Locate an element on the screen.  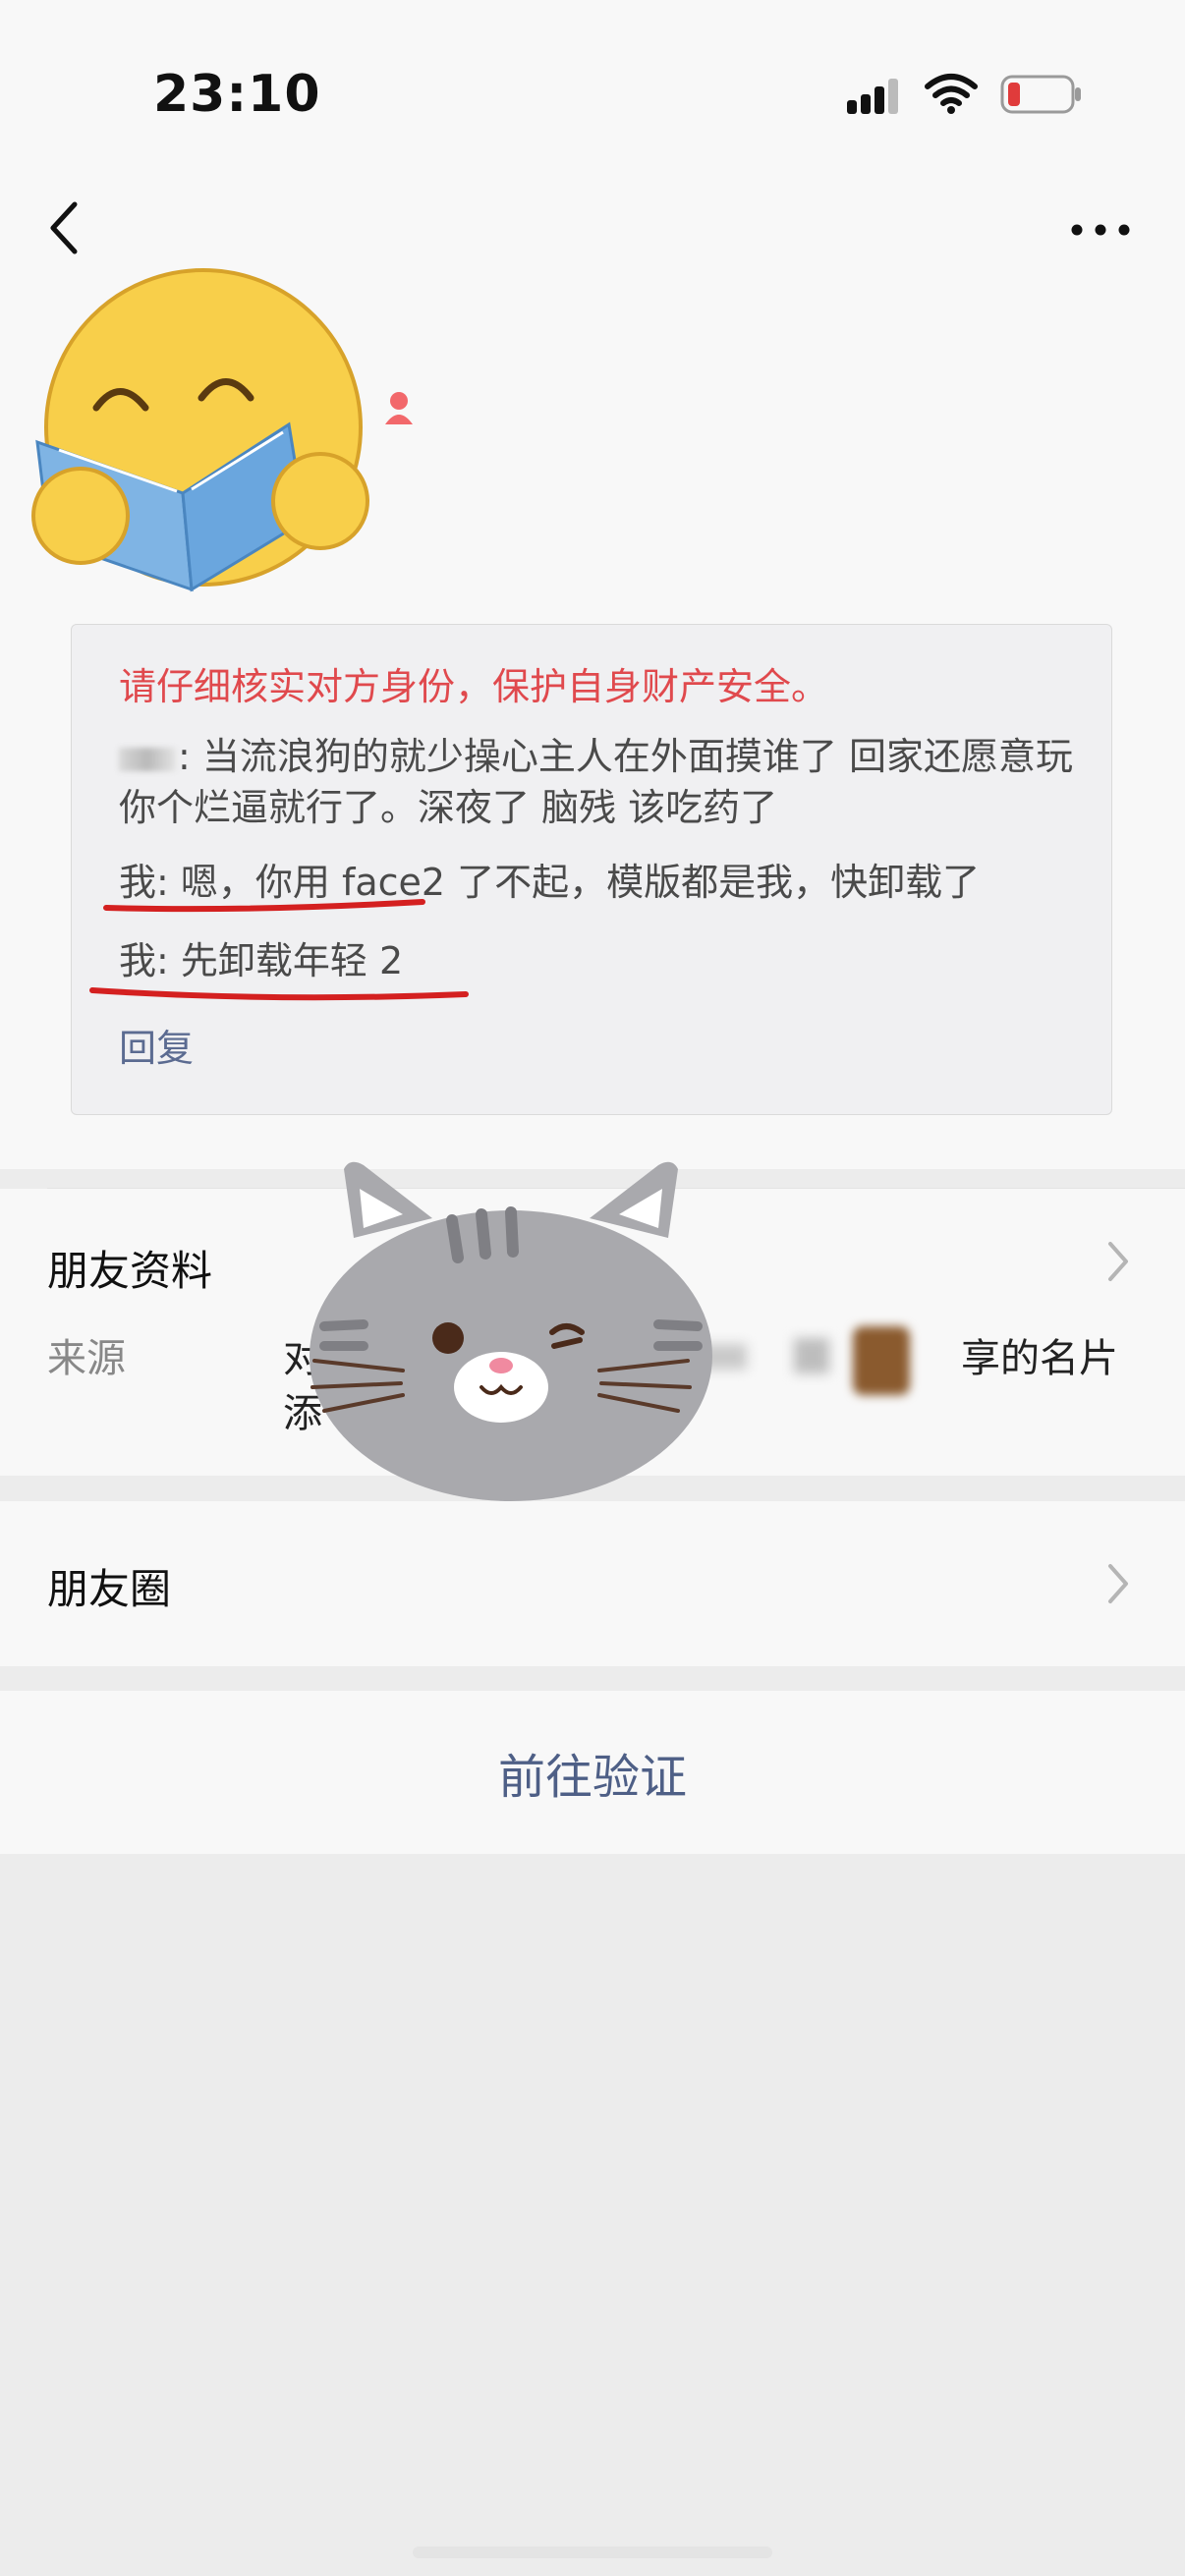
battery-low-icon is located at coordinates (1041, 94).